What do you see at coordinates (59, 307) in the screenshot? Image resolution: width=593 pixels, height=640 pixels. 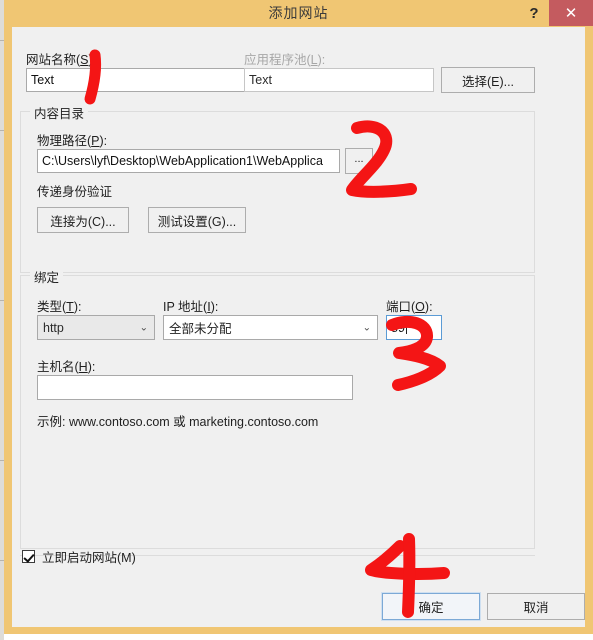 I see `binding-type-label: 类型(T):` at bounding box center [59, 307].